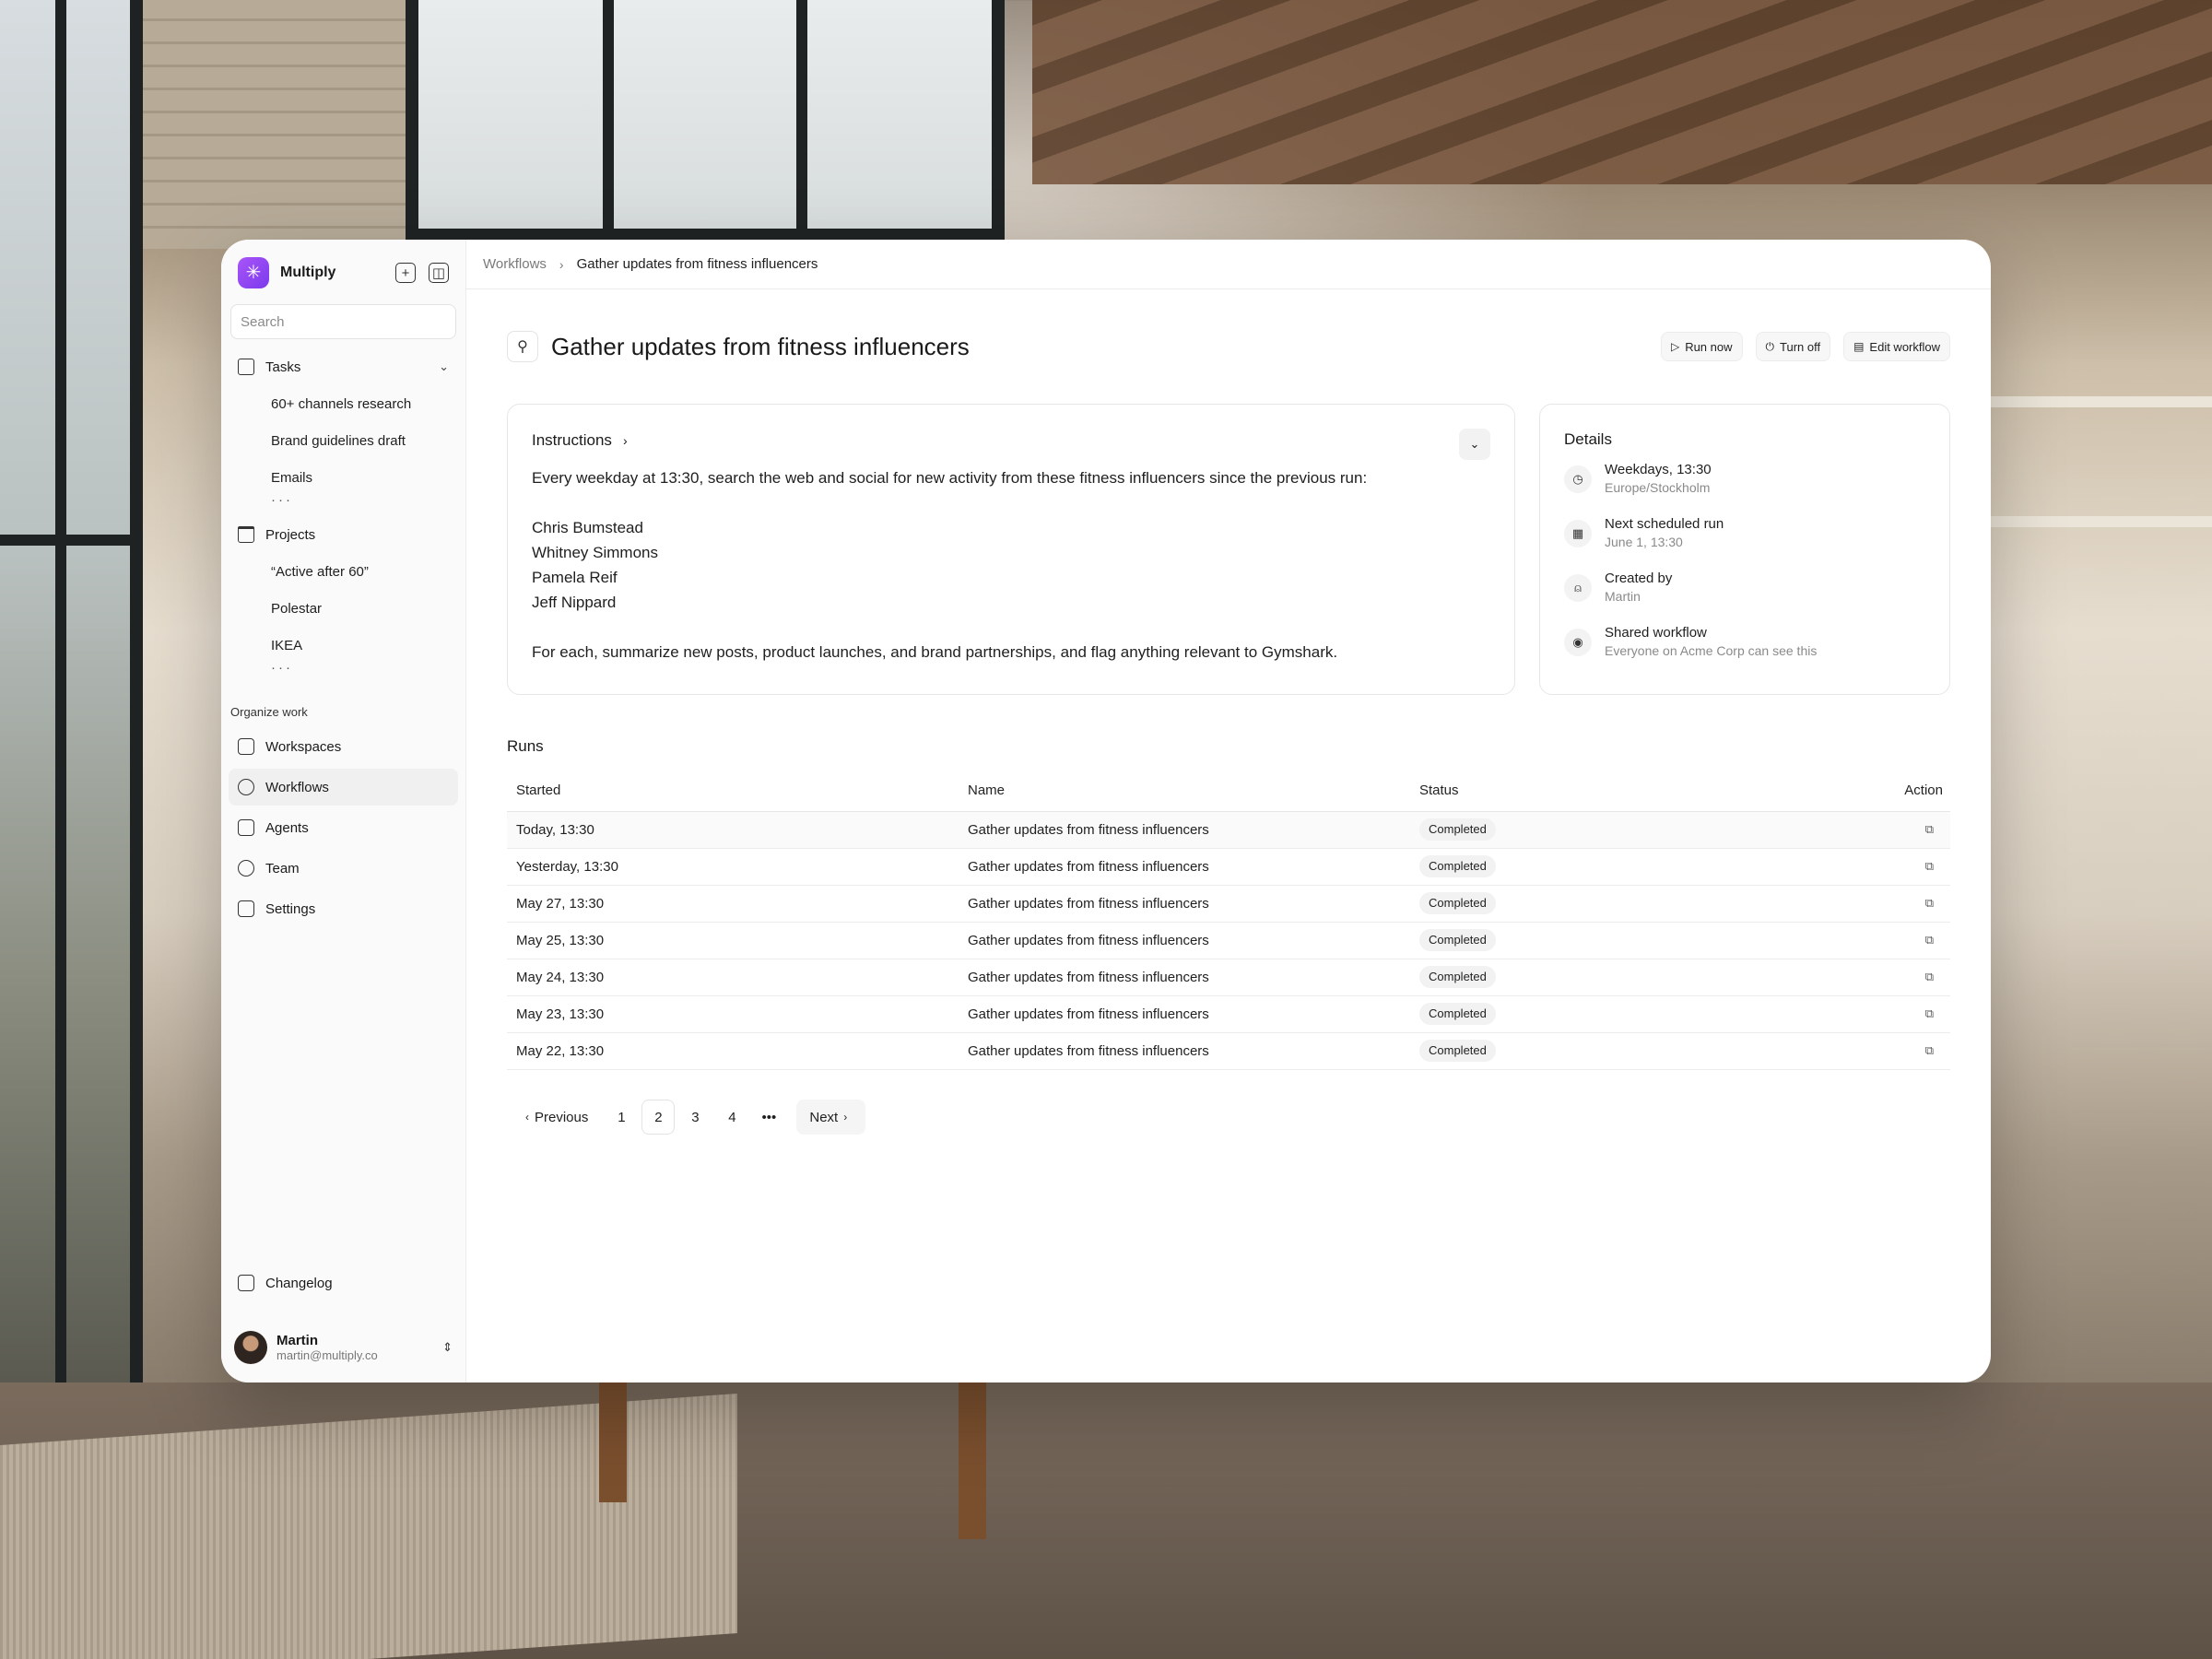  I want to click on page-3-button: 3, so click(695, 1117).